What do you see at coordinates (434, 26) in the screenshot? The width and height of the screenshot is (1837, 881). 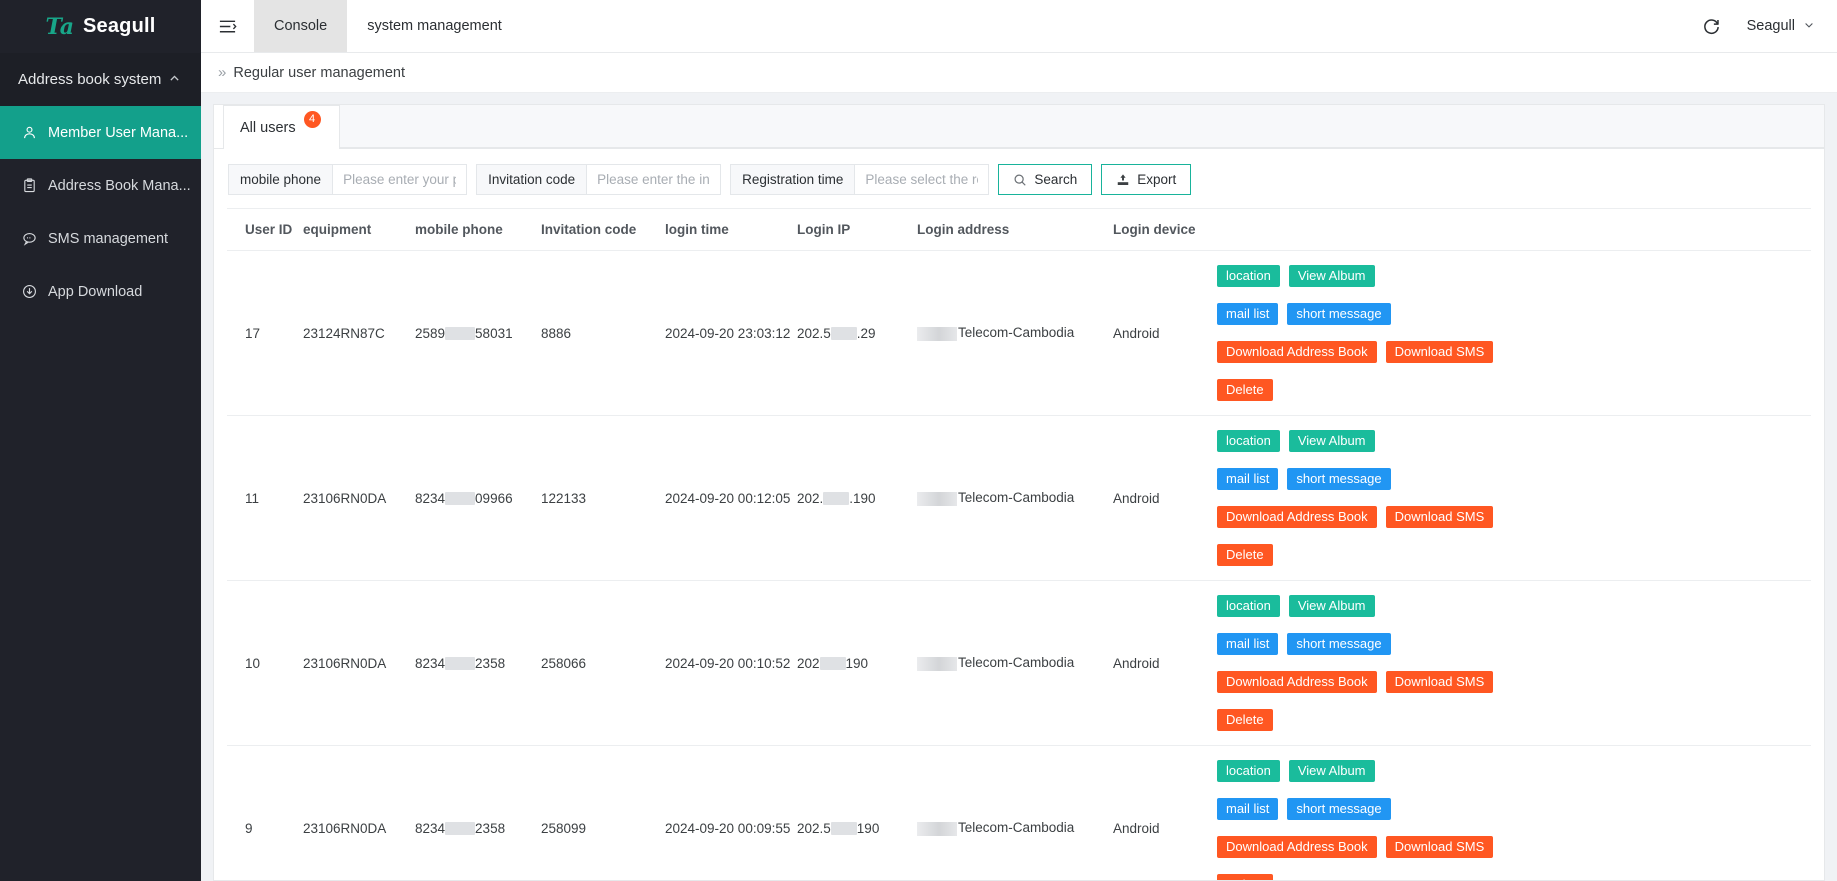 I see `top-nav-item-system-management: system management` at bounding box center [434, 26].